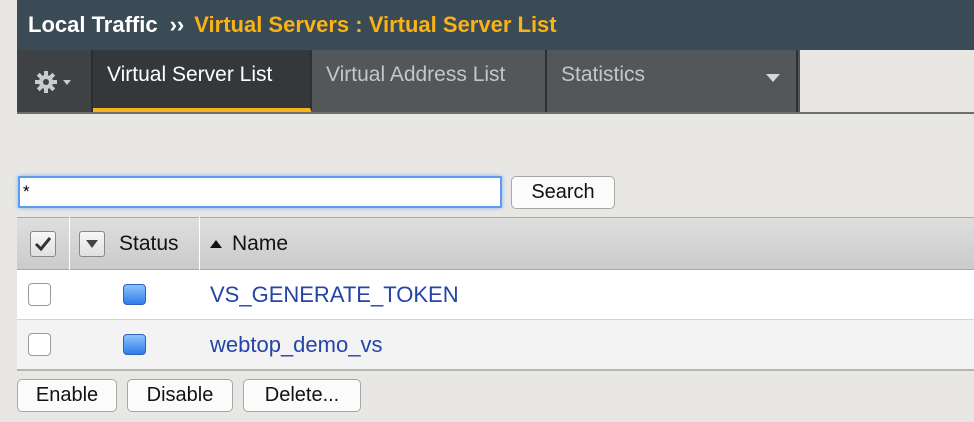 Image resolution: width=974 pixels, height=422 pixels. I want to click on virtual-server-link: webtop_demo_vs, so click(296, 345).